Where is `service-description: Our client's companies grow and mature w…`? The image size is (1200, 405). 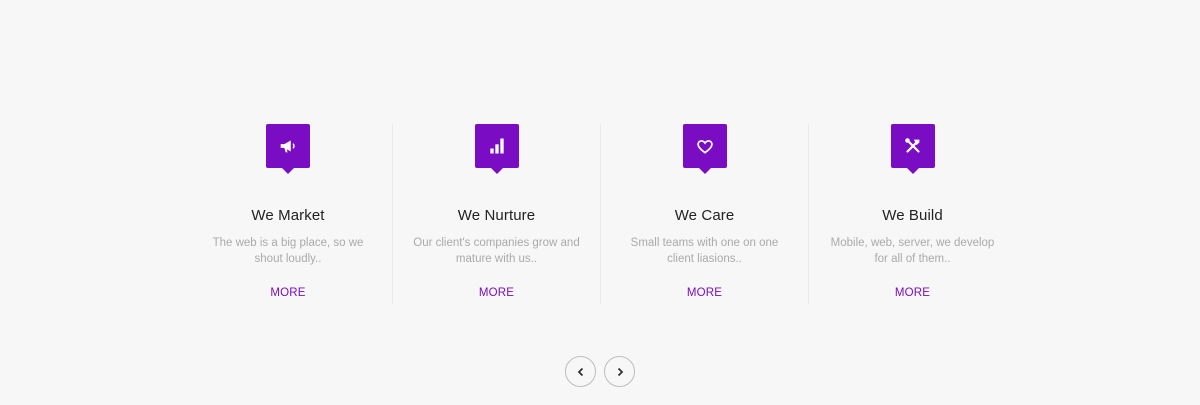 service-description: Our client's companies grow and mature w… is located at coordinates (496, 251).